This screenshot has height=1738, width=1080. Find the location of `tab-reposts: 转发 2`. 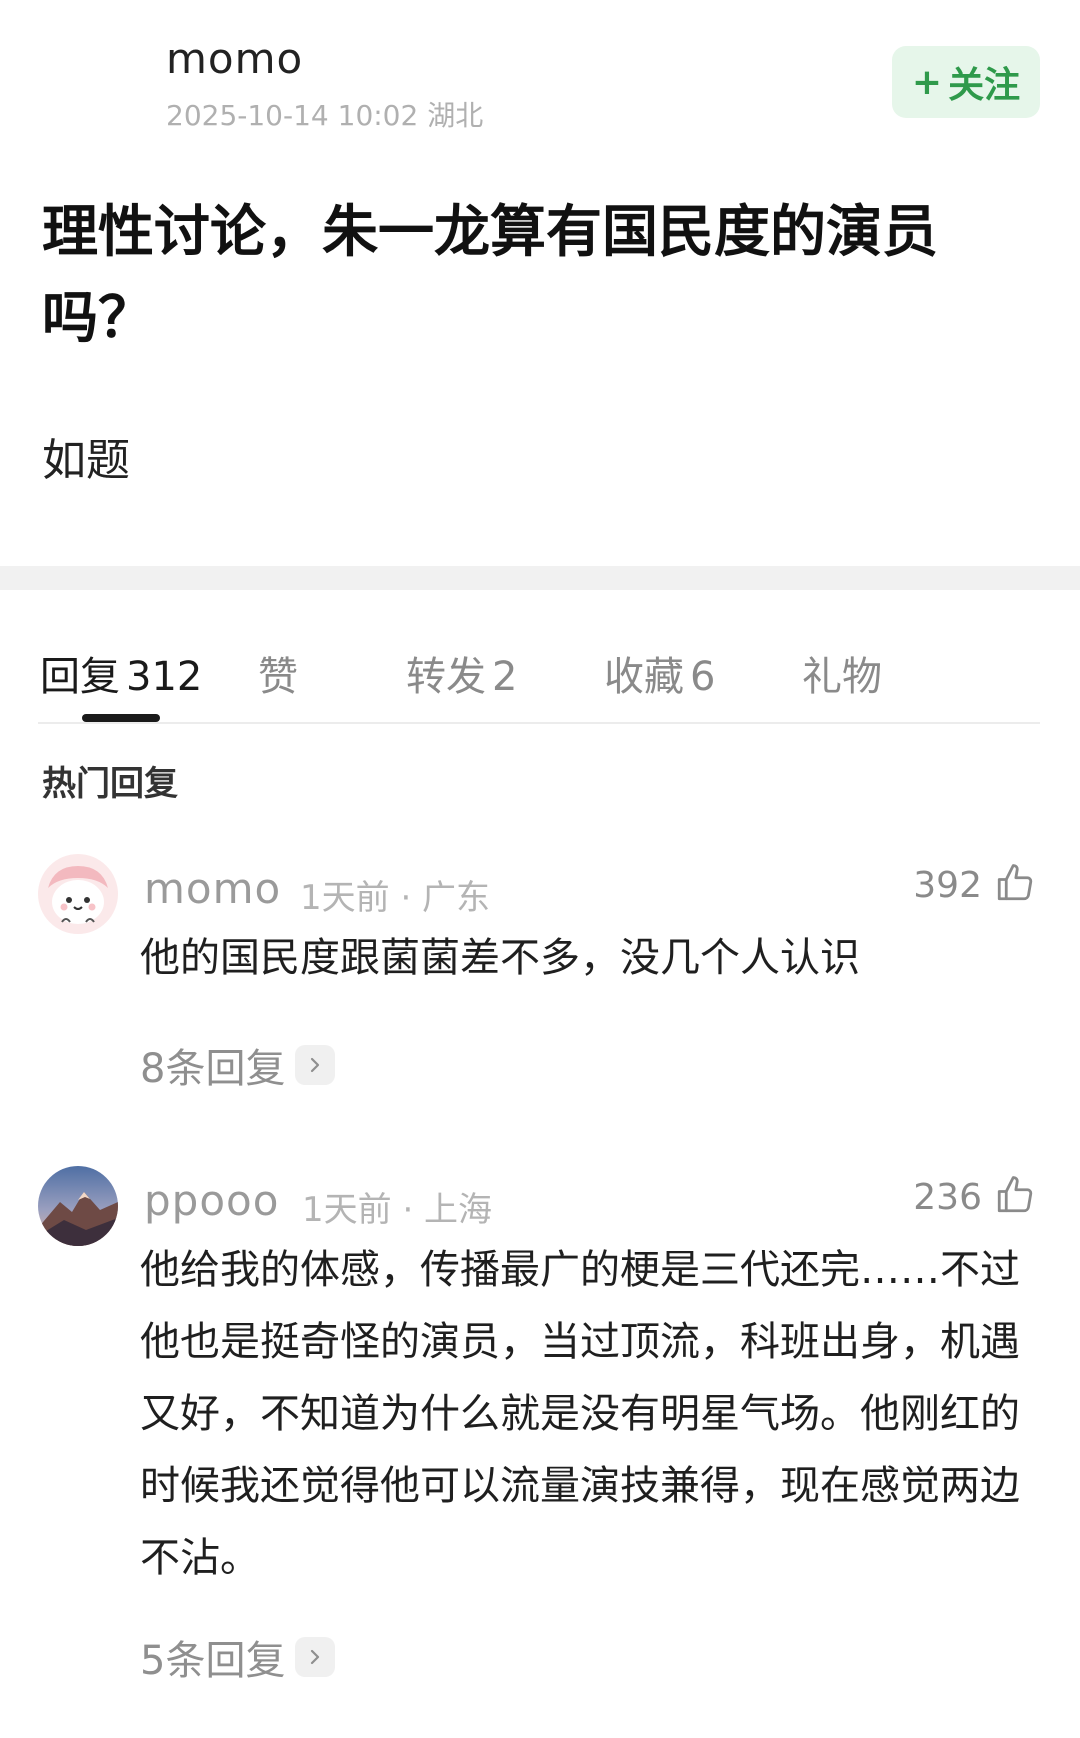

tab-reposts: 转发 2 is located at coordinates (461, 673).